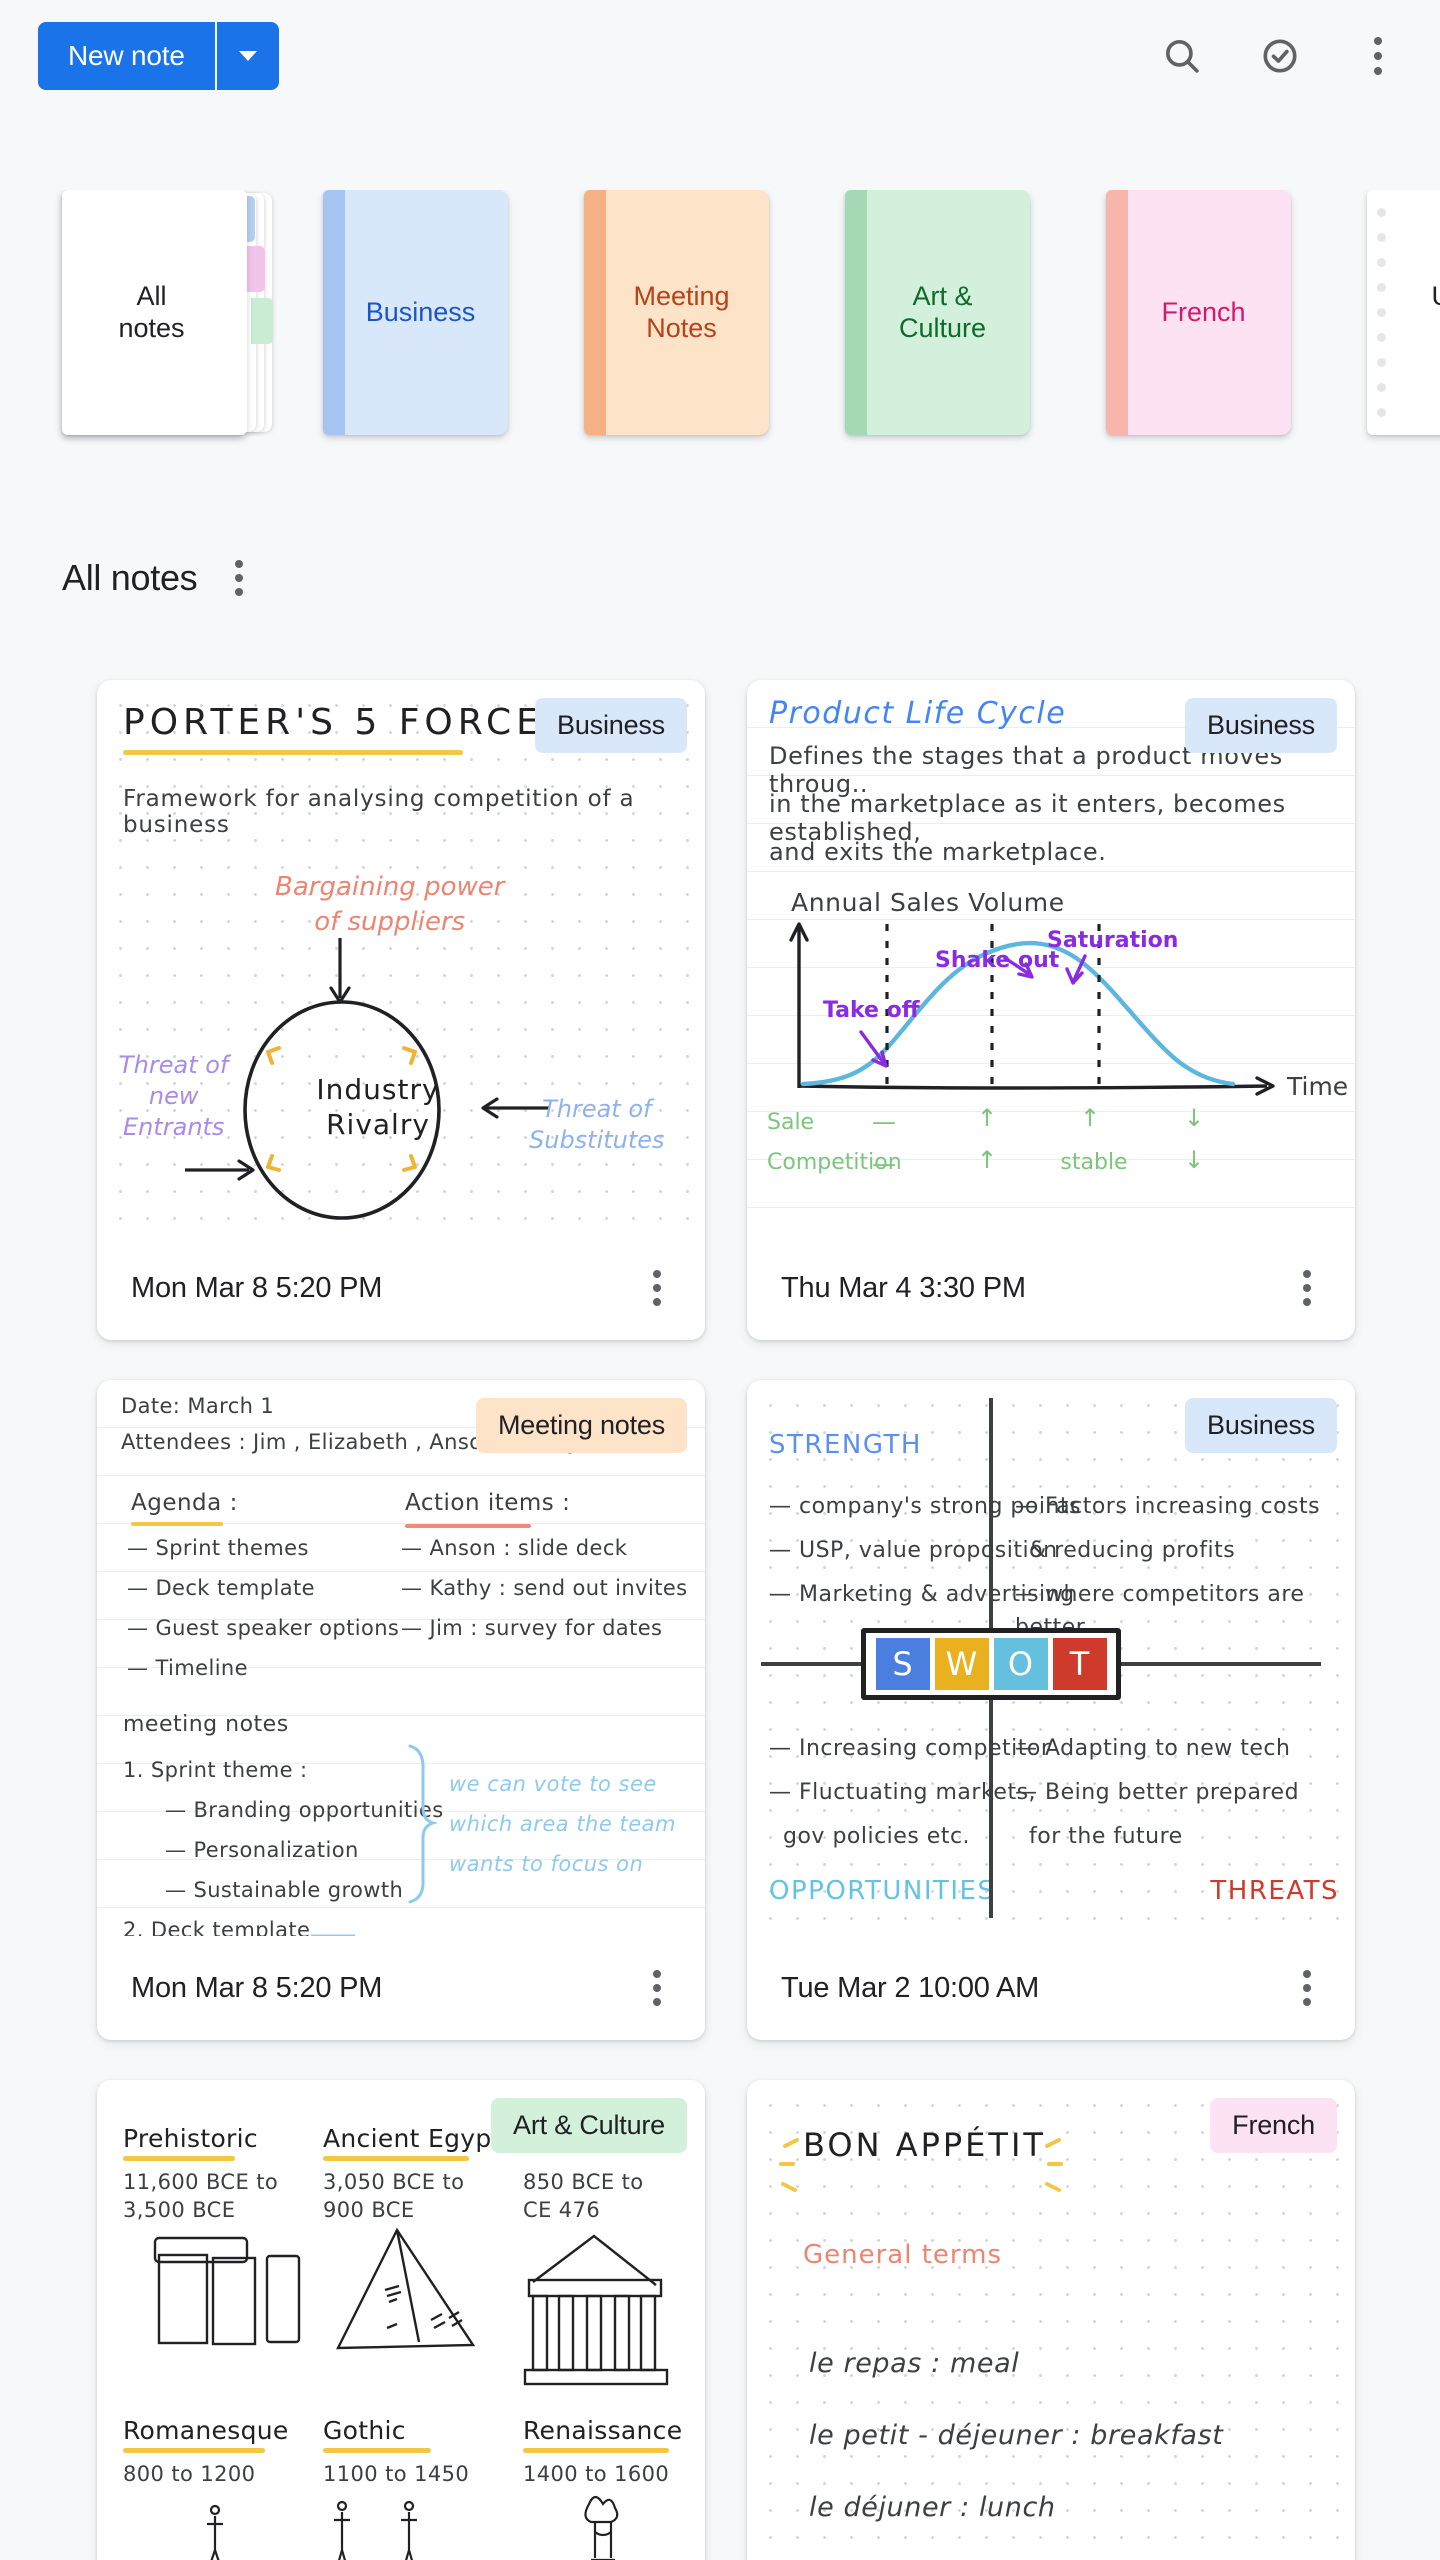 The height and width of the screenshot is (2560, 1440). What do you see at coordinates (1016, 2435) in the screenshot?
I see `vocab-entry: le petit - déjeuner : breakfast` at bounding box center [1016, 2435].